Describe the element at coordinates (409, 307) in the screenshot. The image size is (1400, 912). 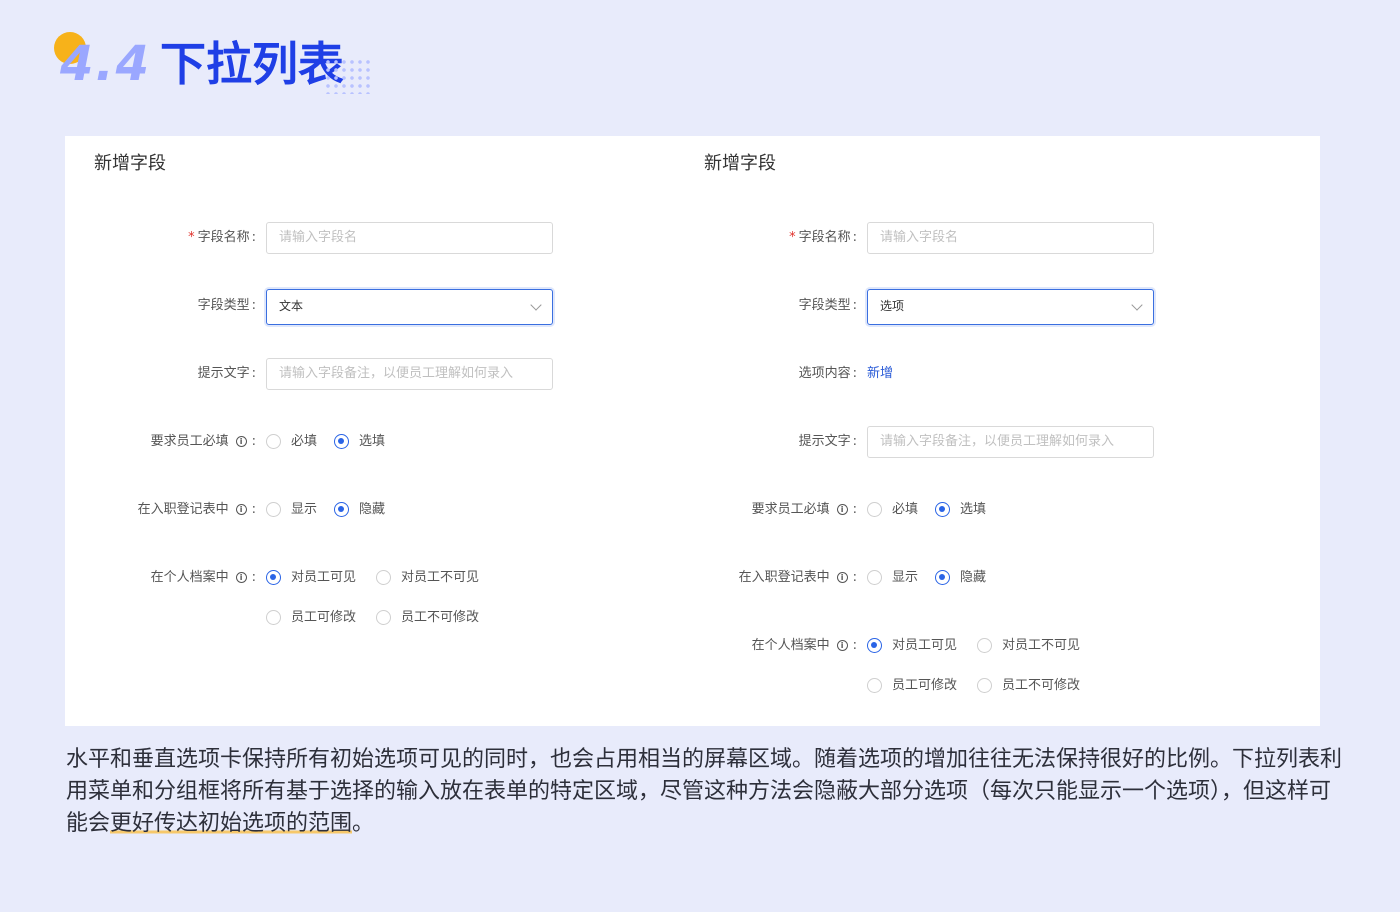
I see `field-type-select: 文本` at that location.